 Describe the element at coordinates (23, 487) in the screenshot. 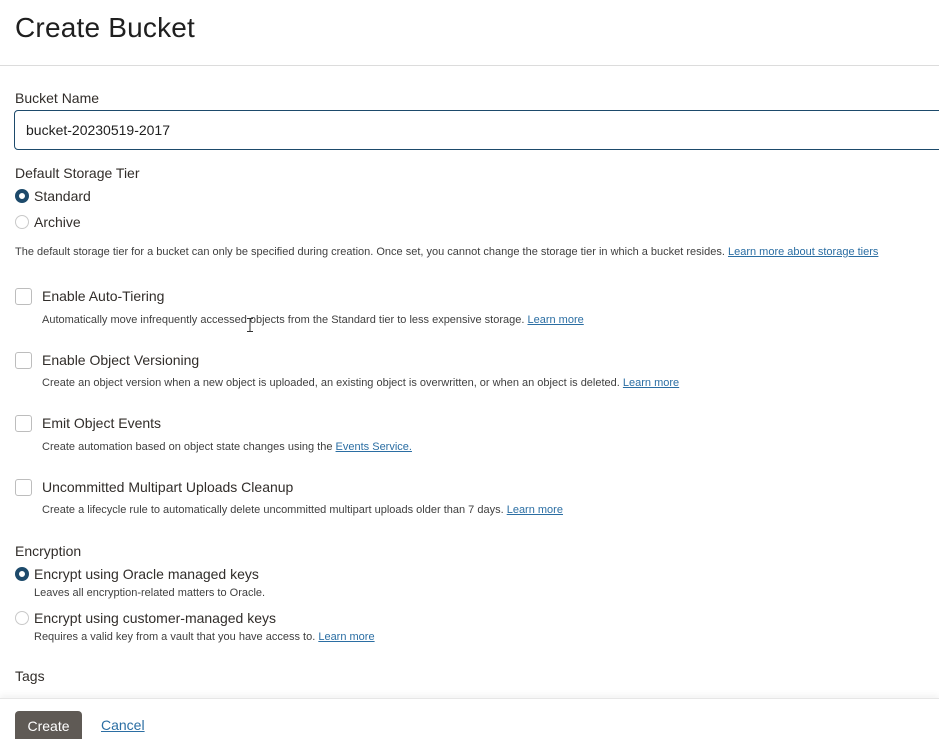

I see `multipart-cleanup-checkbox` at that location.